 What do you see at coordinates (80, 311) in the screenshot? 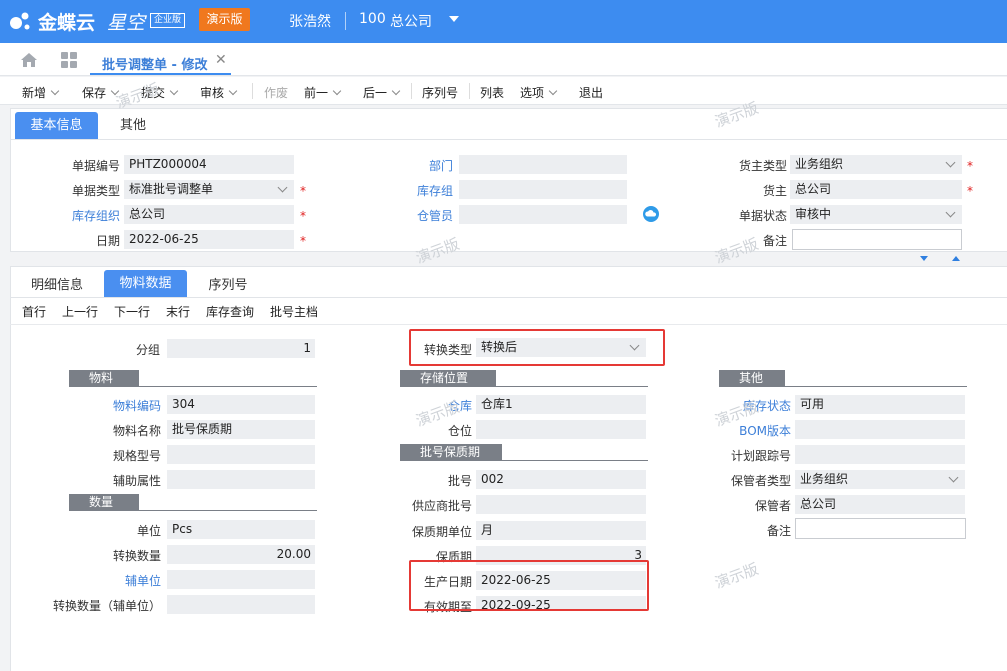
I see `prev-row-button: 上一行` at bounding box center [80, 311].